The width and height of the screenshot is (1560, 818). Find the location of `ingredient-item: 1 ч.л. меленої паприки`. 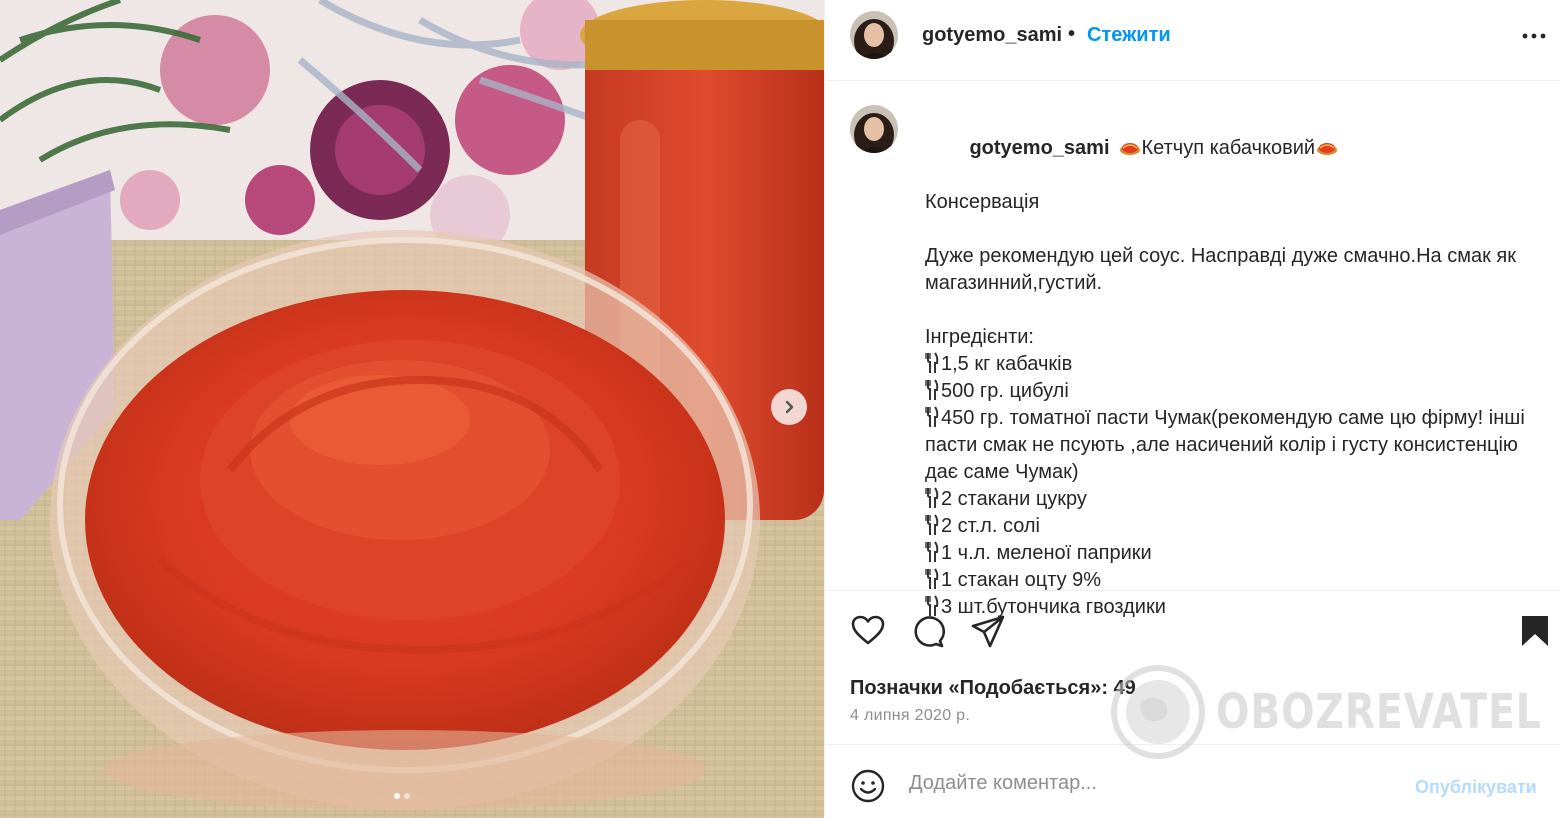

ingredient-item: 1 ч.л. меленої паприки is located at coordinates (1230, 553).